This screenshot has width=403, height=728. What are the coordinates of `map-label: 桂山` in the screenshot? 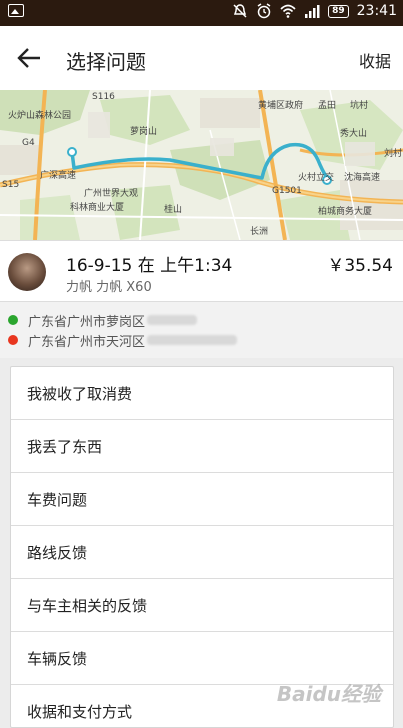 It's located at (173, 210).